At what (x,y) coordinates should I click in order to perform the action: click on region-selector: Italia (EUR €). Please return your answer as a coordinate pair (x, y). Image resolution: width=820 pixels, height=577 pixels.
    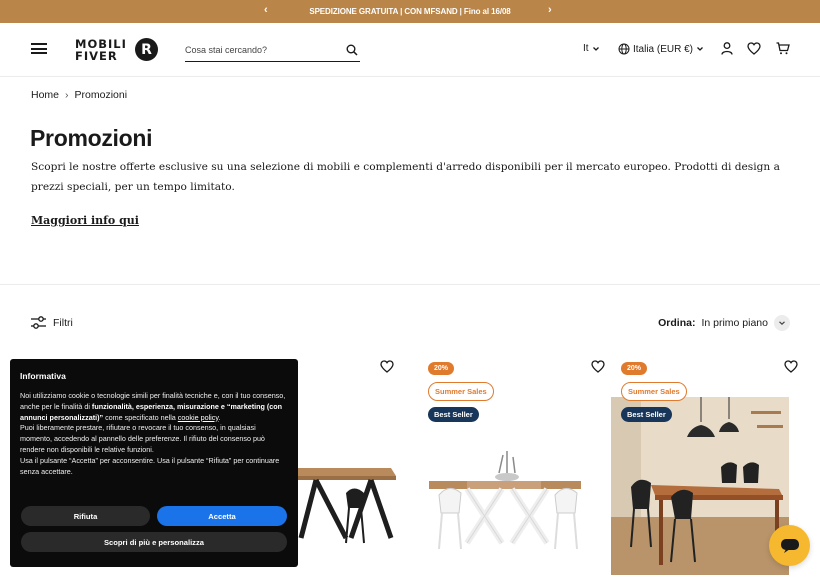
    Looking at the image, I should click on (661, 49).